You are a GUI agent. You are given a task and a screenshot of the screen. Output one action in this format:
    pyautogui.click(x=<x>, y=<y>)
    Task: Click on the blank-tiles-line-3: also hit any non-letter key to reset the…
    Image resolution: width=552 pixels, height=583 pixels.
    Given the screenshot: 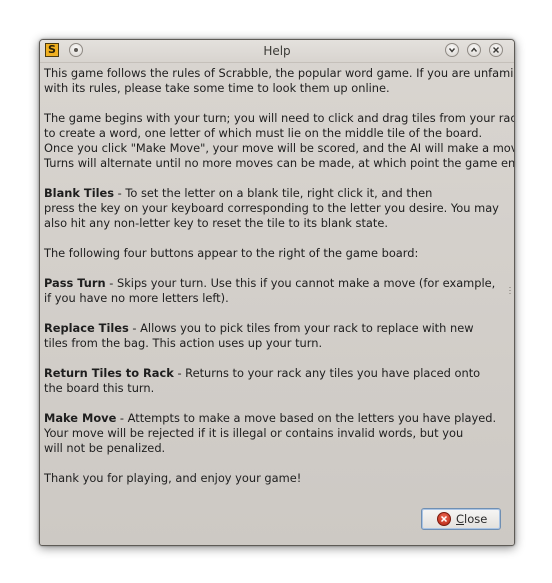 What is the action you would take?
    pyautogui.click(x=216, y=223)
    